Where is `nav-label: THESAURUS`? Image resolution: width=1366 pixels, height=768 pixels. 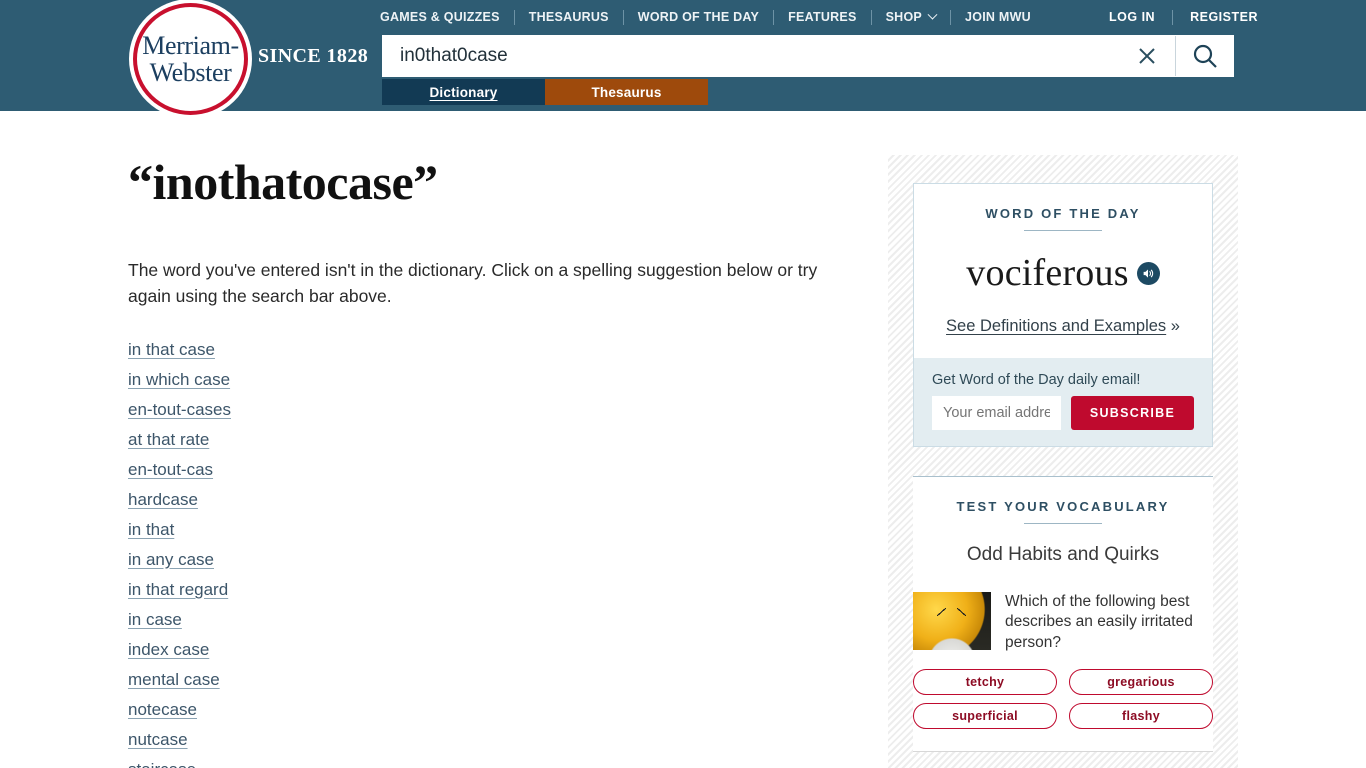 nav-label: THESAURUS is located at coordinates (568, 17).